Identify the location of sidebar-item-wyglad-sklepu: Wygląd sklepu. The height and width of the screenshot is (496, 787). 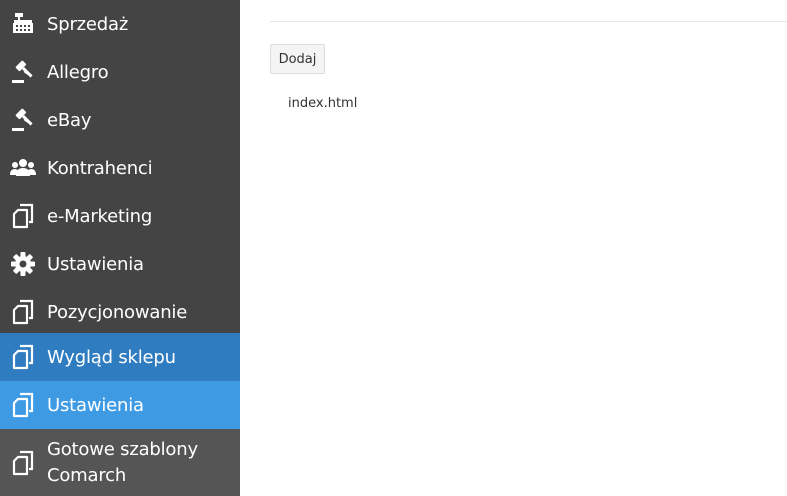
(120, 357).